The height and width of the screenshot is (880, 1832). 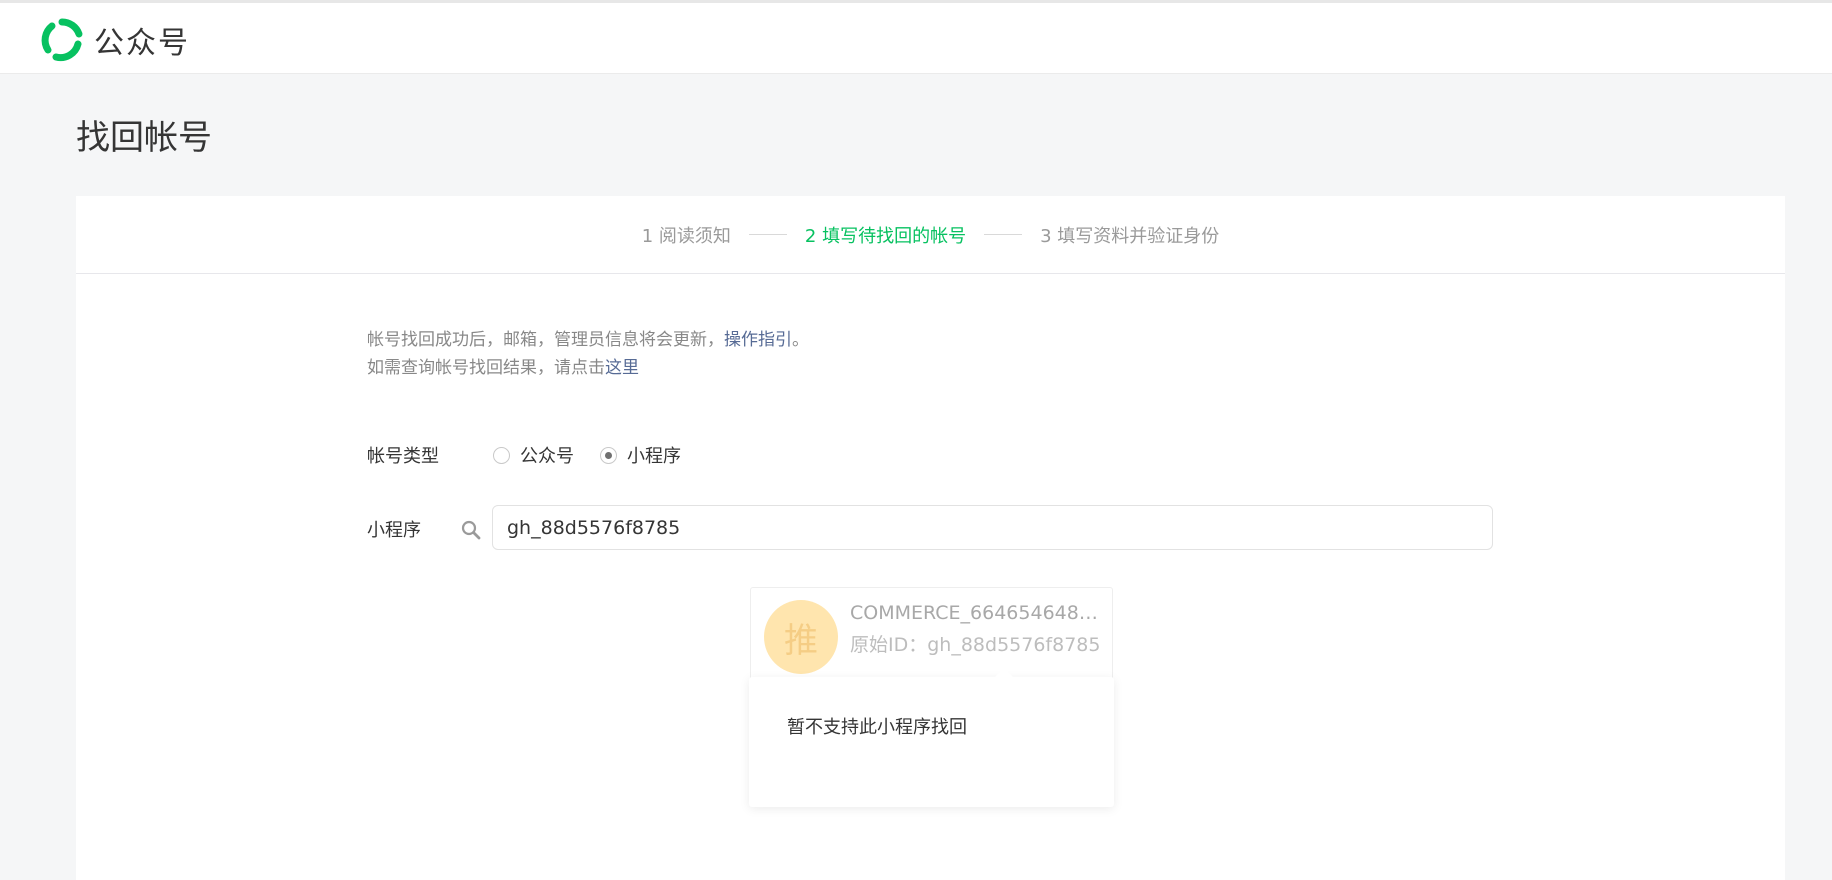 I want to click on radio-circle-checked, so click(x=608, y=455).